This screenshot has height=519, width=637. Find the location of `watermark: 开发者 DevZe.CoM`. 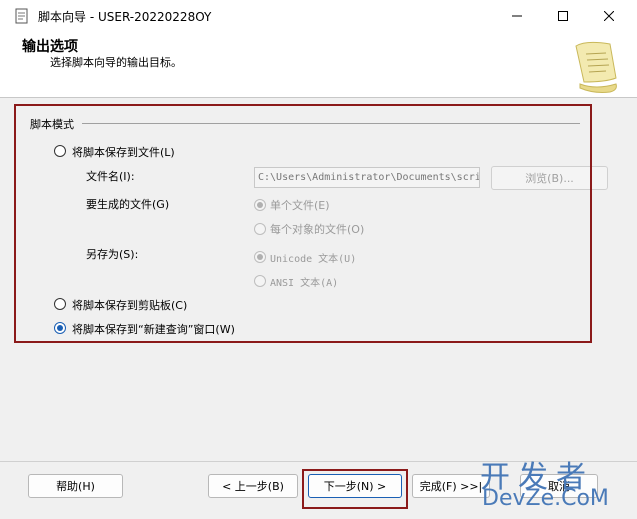

watermark: 开发者 DevZe.CoM is located at coordinates (555, 484).